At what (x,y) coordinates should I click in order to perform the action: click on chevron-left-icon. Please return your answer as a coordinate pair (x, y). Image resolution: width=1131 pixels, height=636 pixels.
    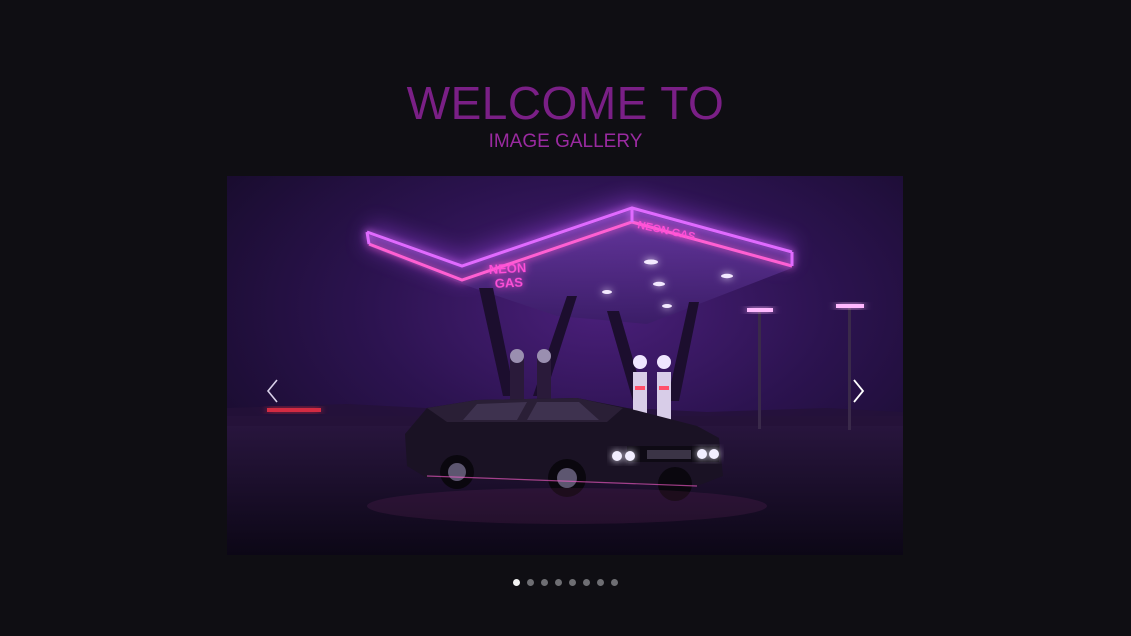
    Looking at the image, I should click on (272, 391).